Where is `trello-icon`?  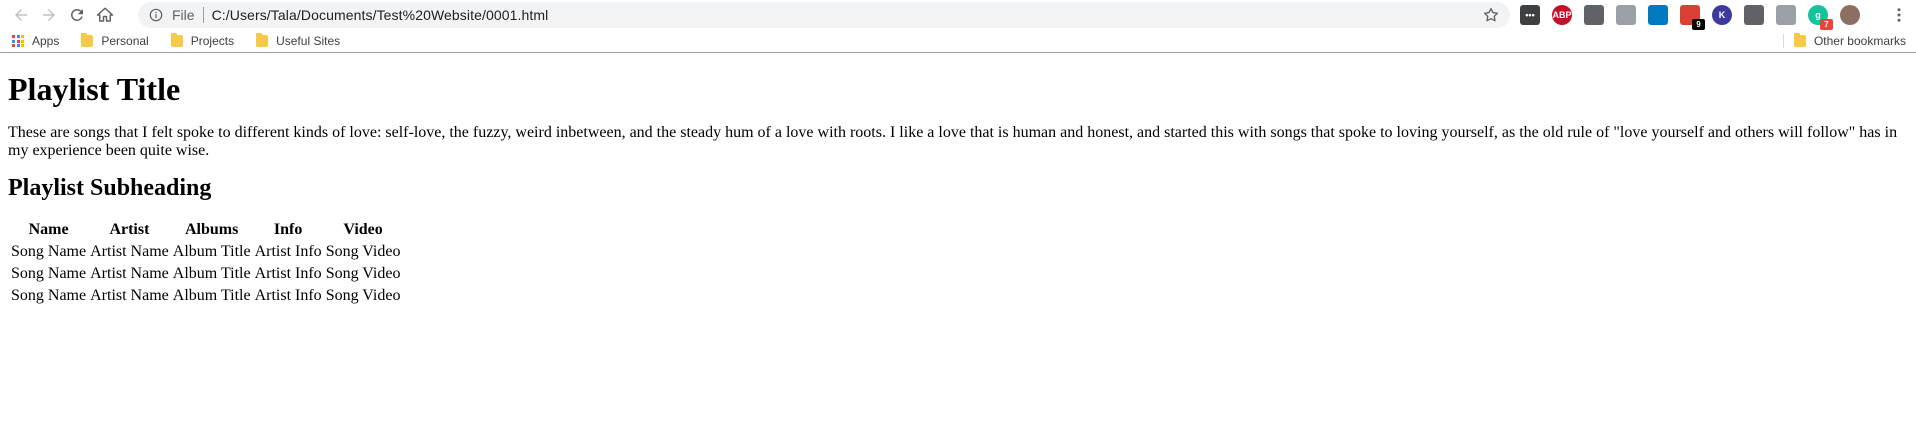
trello-icon is located at coordinates (1658, 15).